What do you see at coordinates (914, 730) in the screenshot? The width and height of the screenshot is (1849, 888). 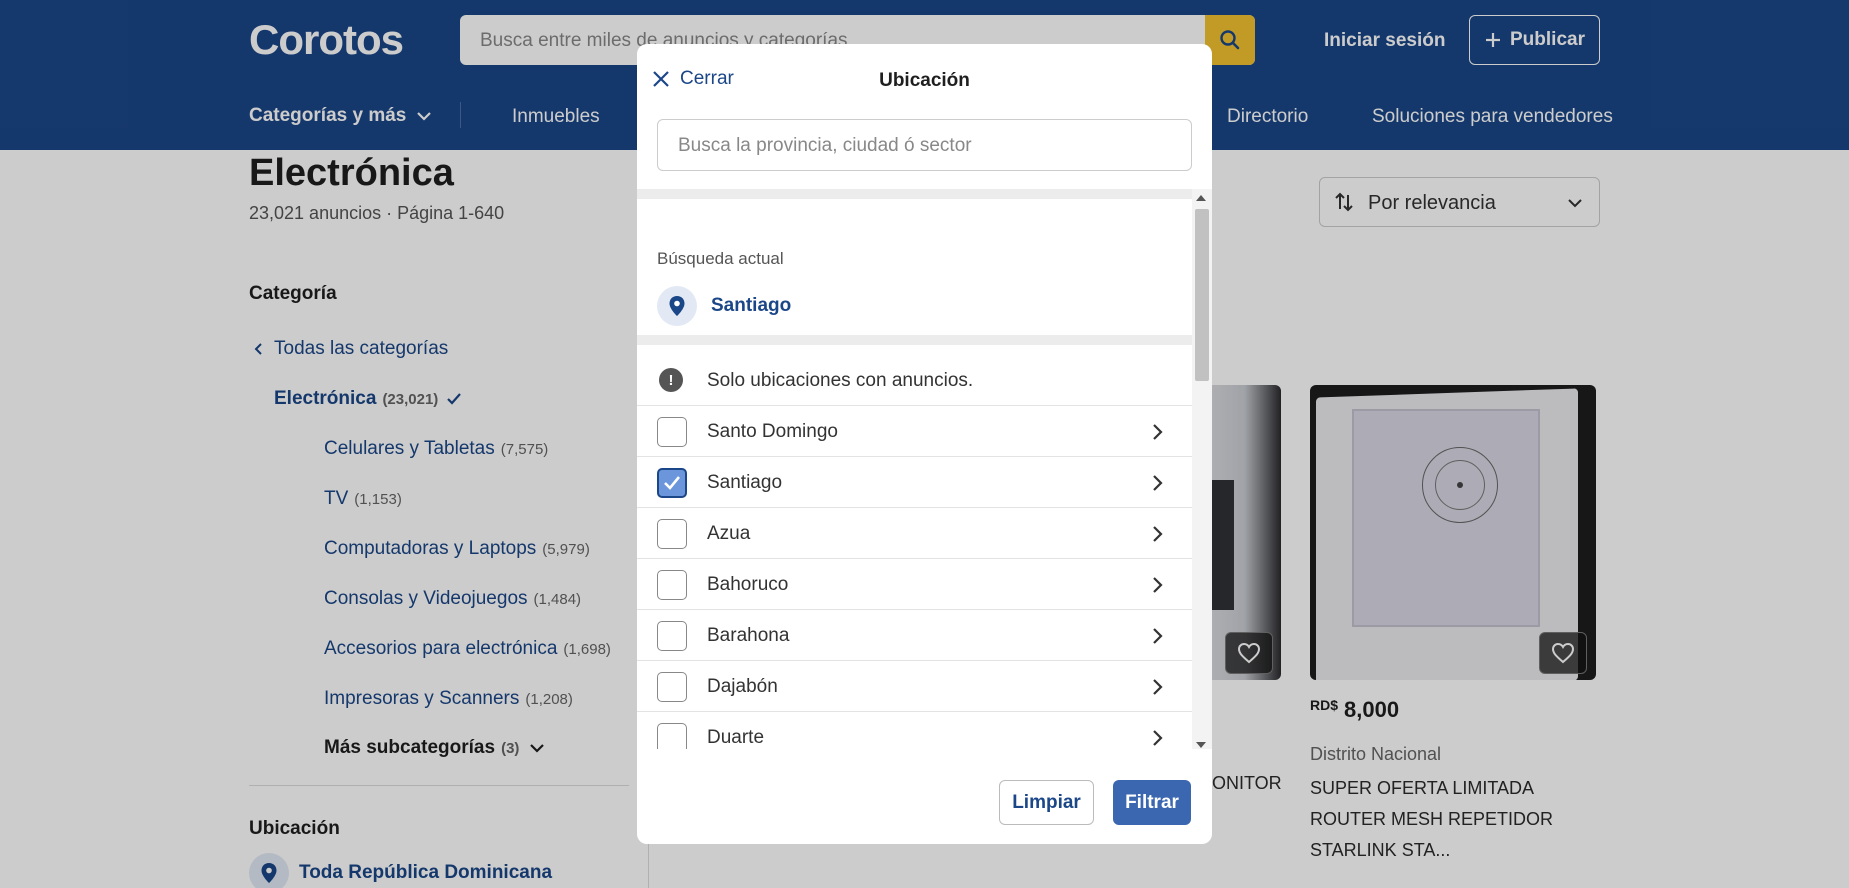 I see `location-option: Duarte` at bounding box center [914, 730].